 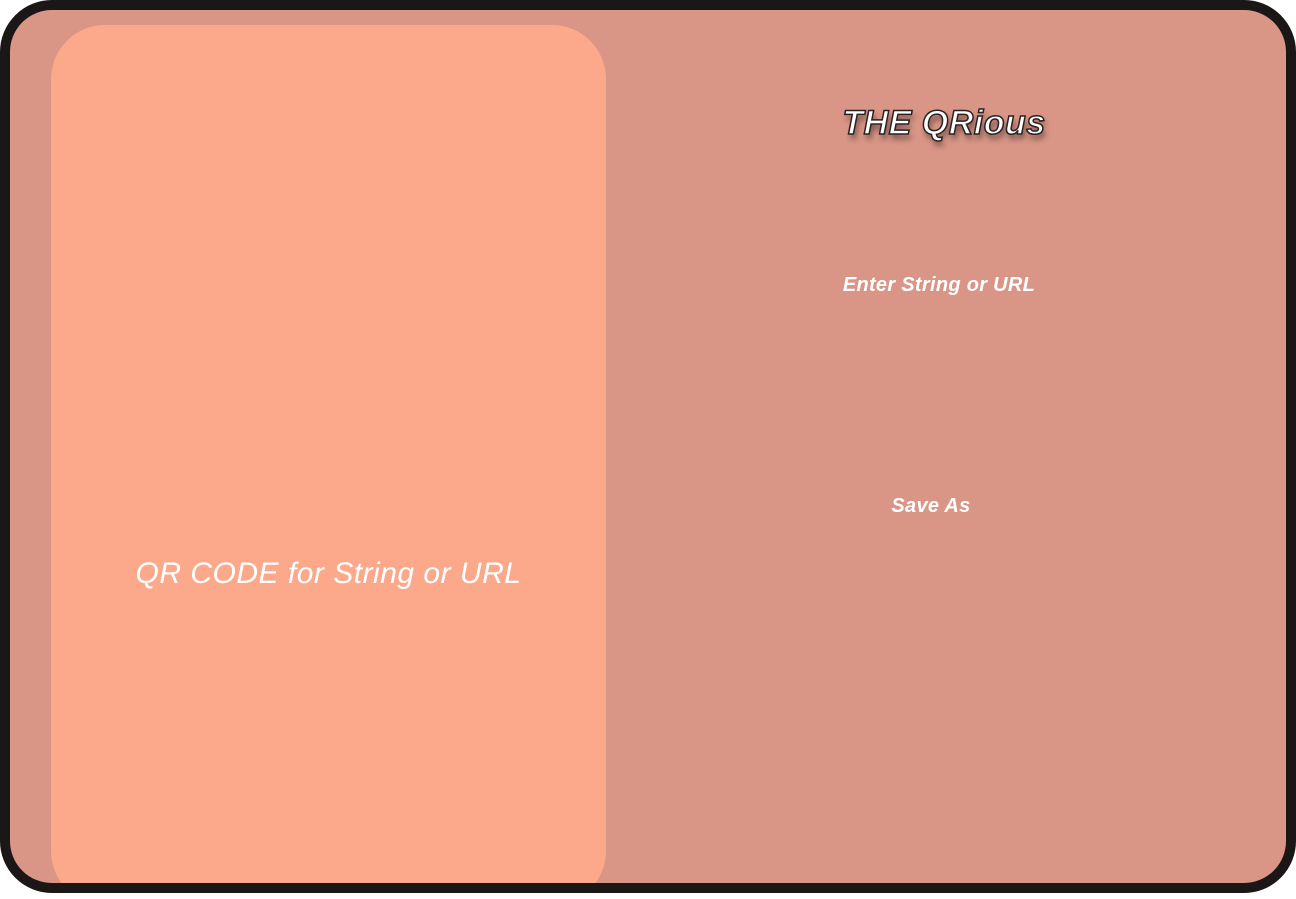 What do you see at coordinates (946, 285) in the screenshot?
I see `string-url-input-label: Enter String or URL` at bounding box center [946, 285].